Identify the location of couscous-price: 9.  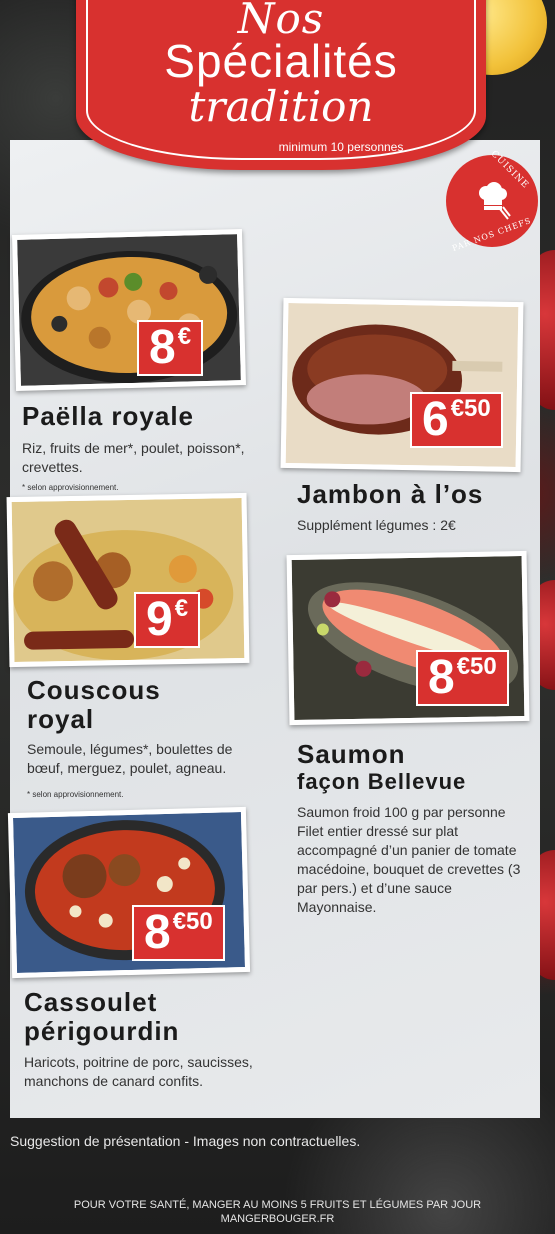
(159, 619).